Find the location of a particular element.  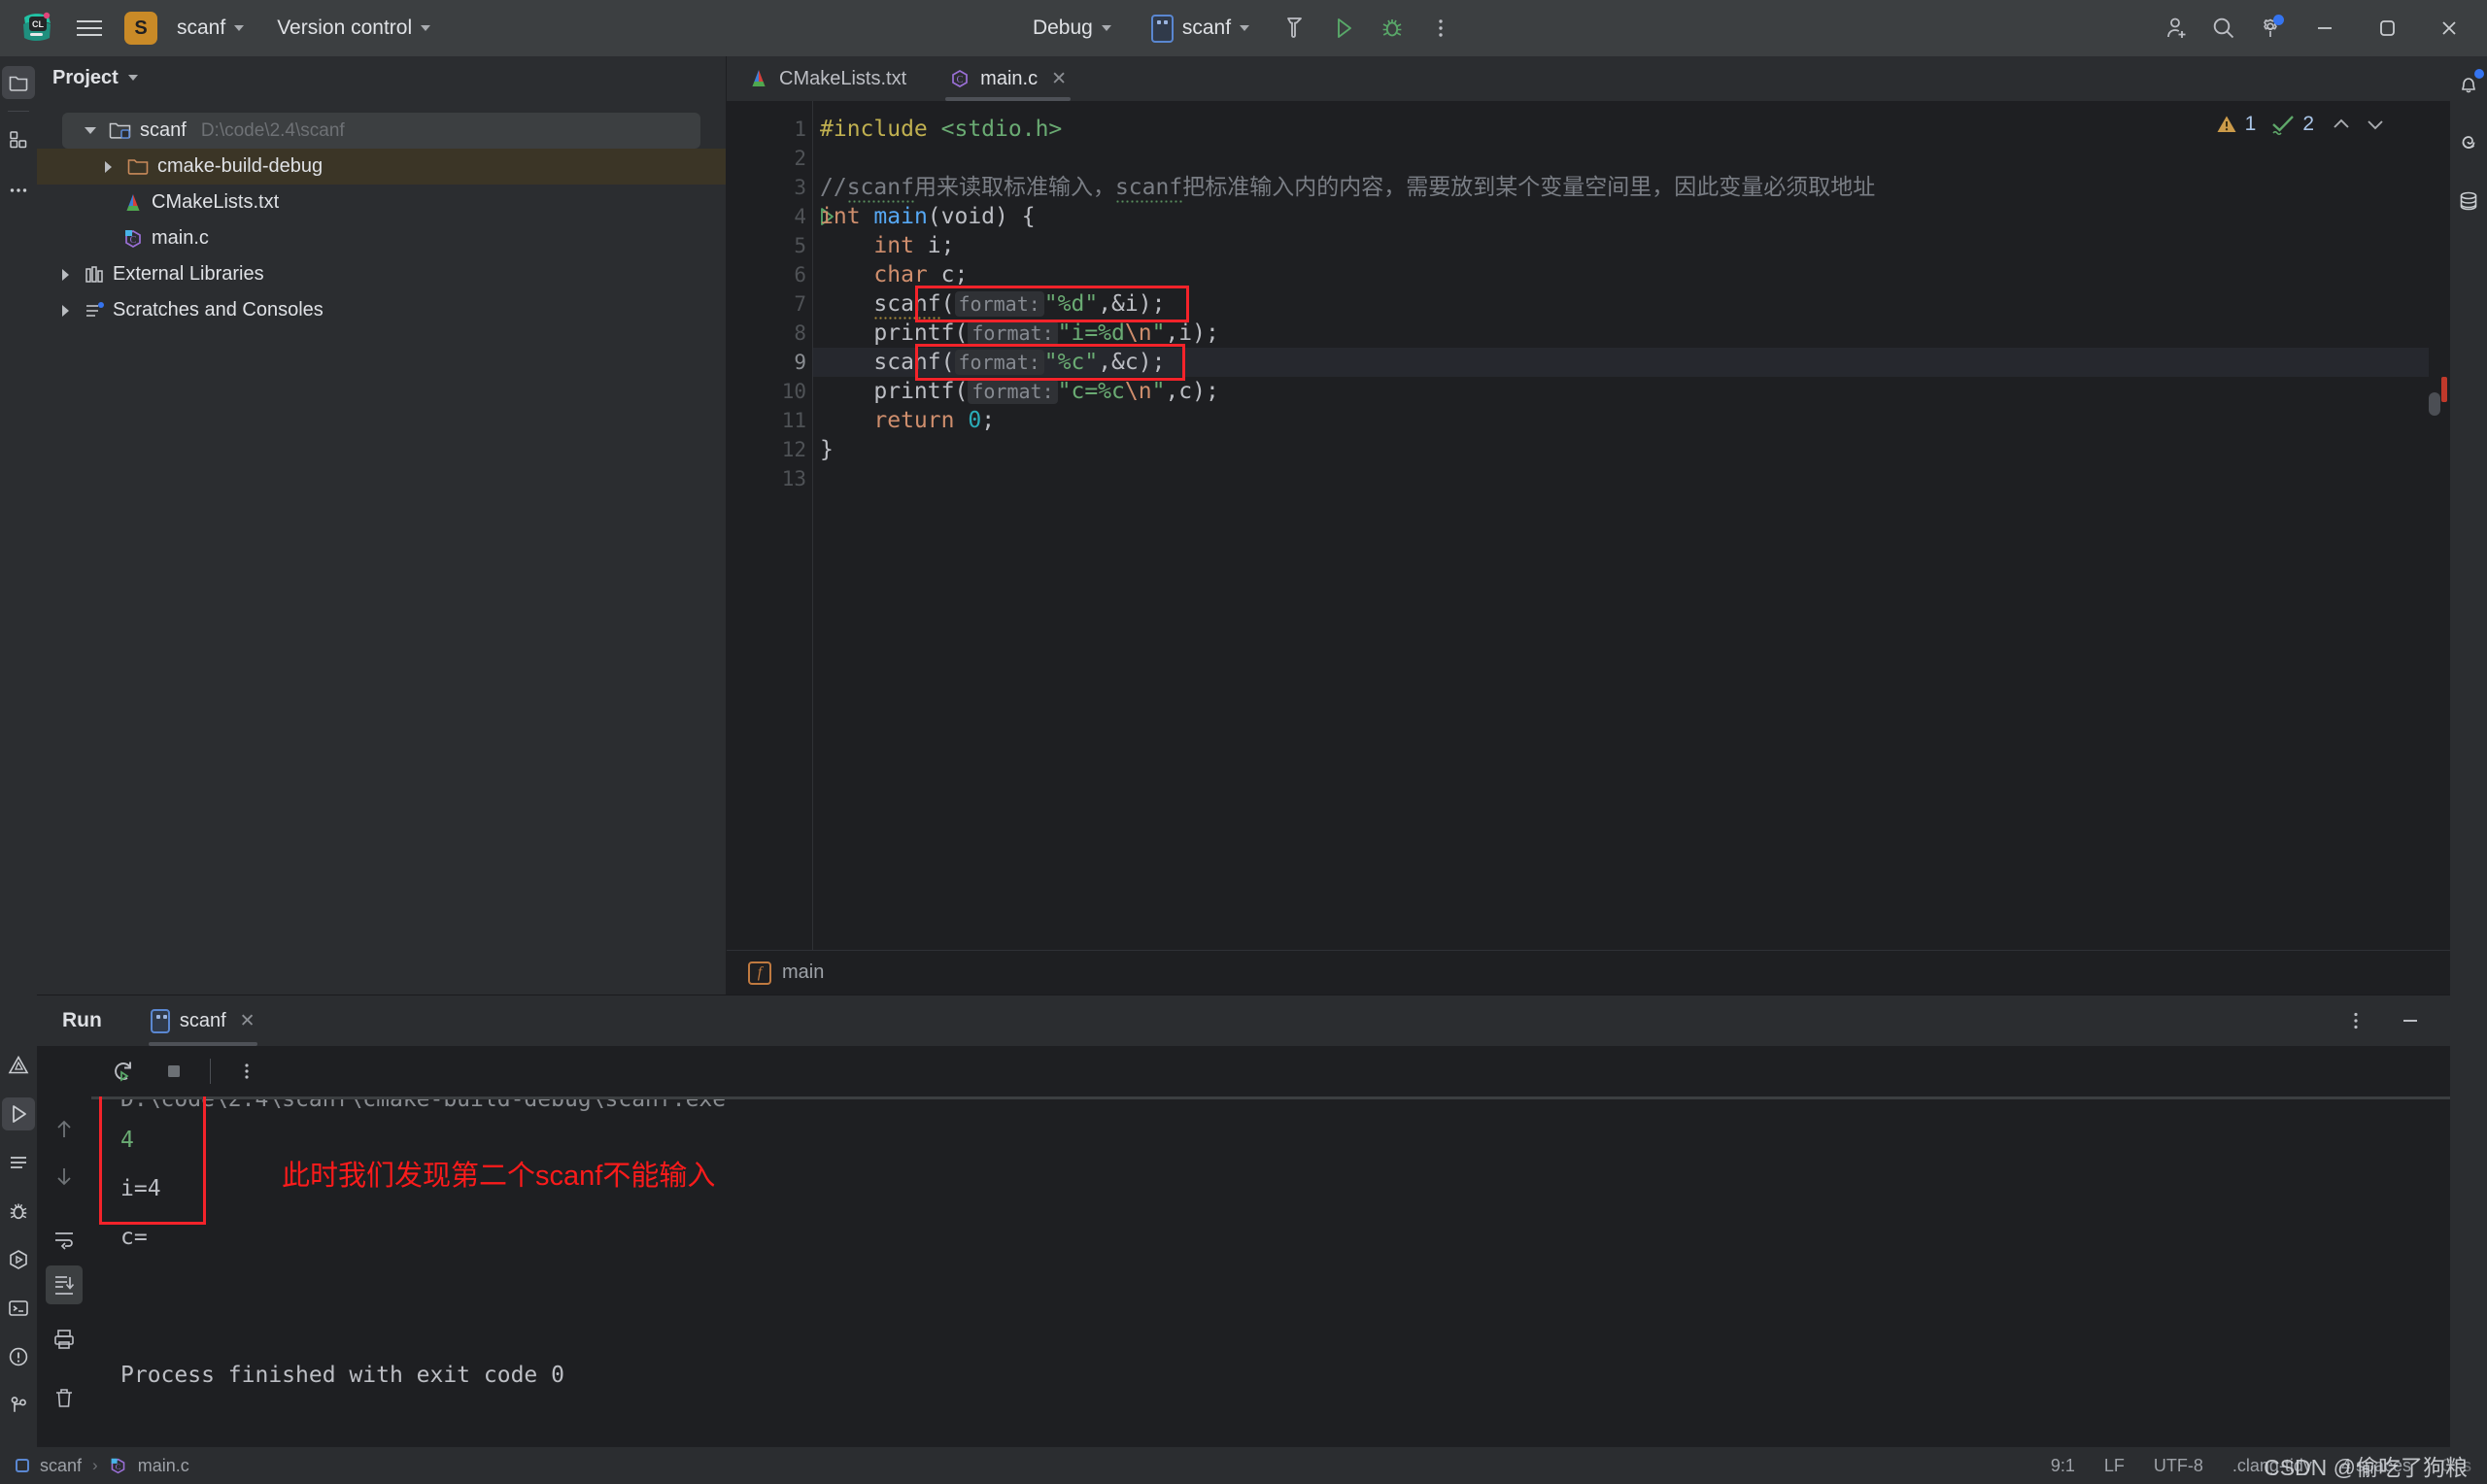

run-tool-window is located at coordinates (18, 1113).